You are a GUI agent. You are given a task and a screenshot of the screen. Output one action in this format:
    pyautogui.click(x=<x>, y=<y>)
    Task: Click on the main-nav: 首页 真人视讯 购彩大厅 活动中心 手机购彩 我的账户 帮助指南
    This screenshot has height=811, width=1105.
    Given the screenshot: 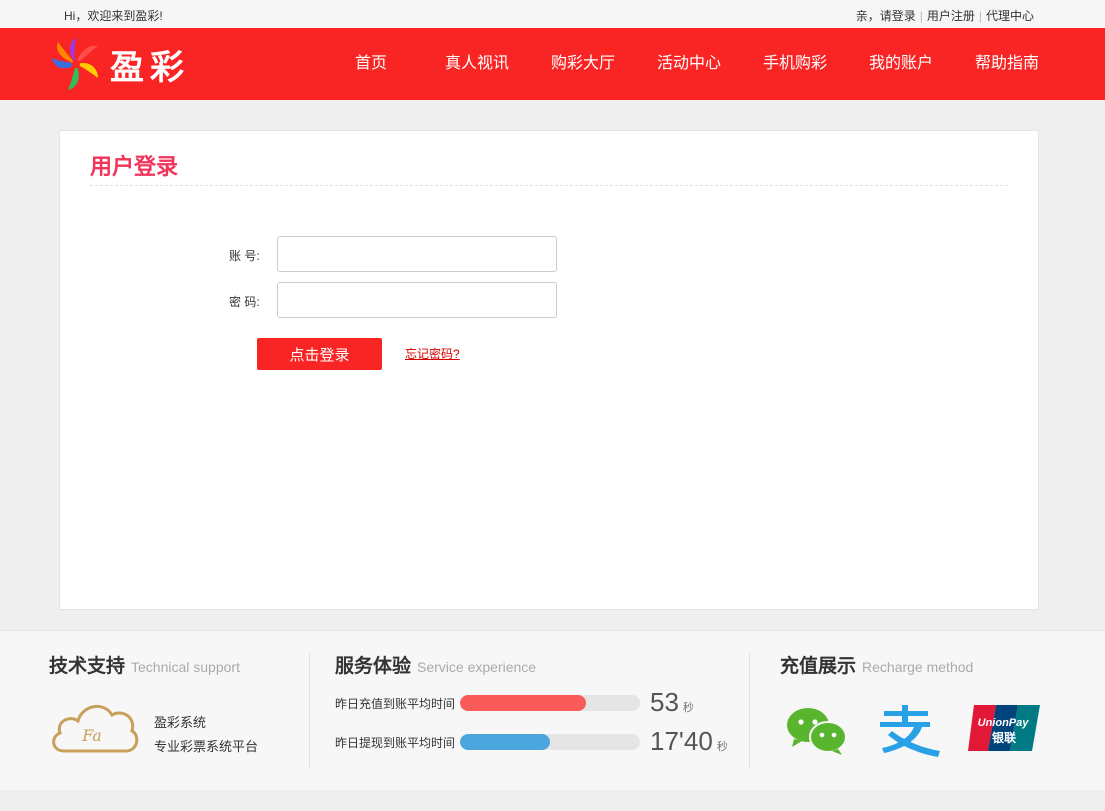 What is the action you would take?
    pyautogui.click(x=689, y=64)
    